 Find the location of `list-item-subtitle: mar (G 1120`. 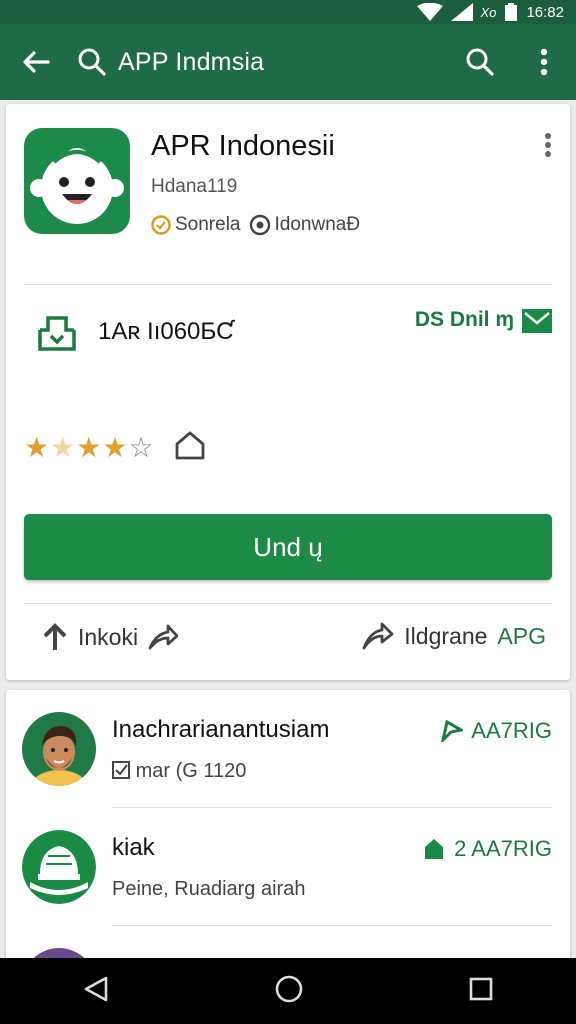

list-item-subtitle: mar (G 1120 is located at coordinates (179, 771).